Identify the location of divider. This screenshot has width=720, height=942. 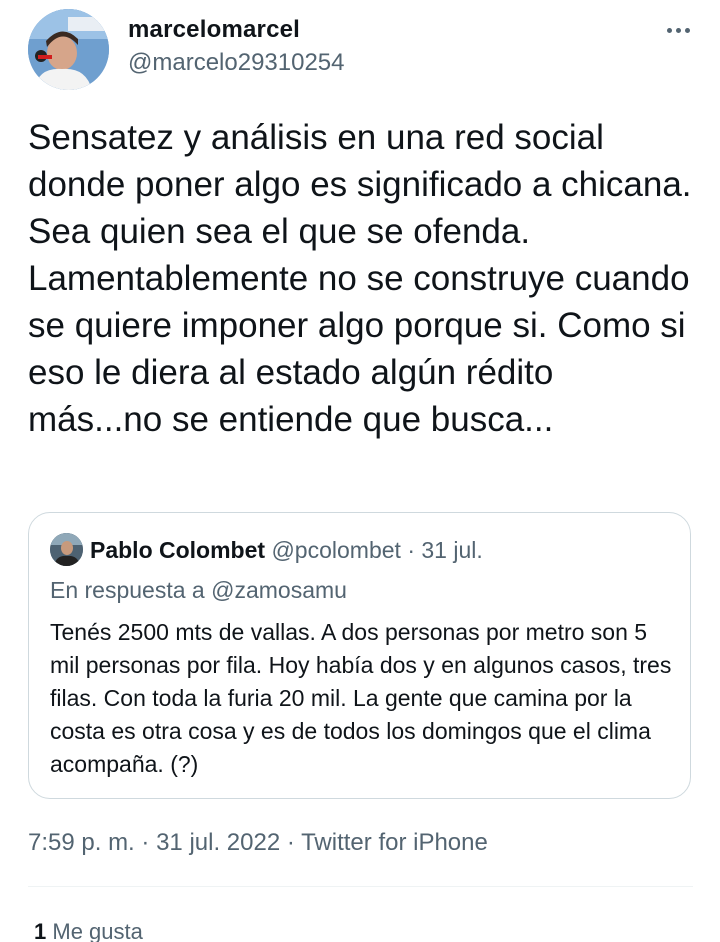
(360, 886).